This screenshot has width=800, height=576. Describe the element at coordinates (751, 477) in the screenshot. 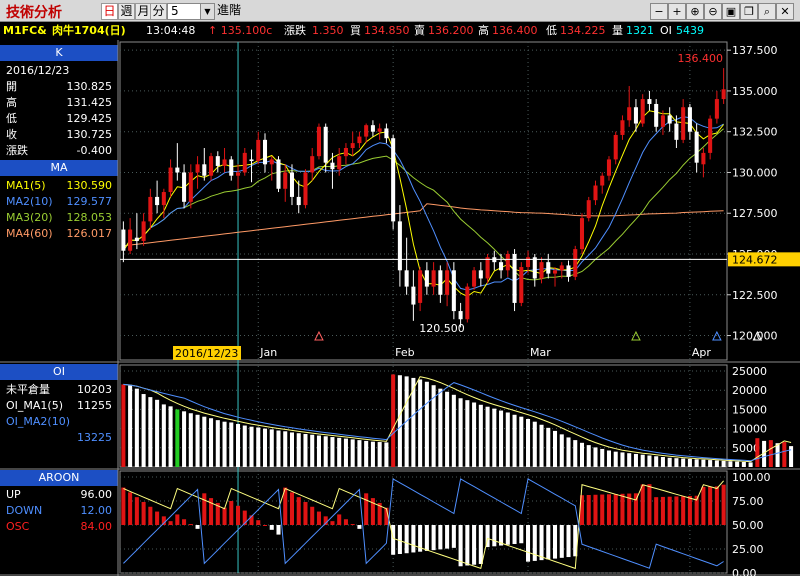

I see `aroon-tick-label: 100.00` at that location.